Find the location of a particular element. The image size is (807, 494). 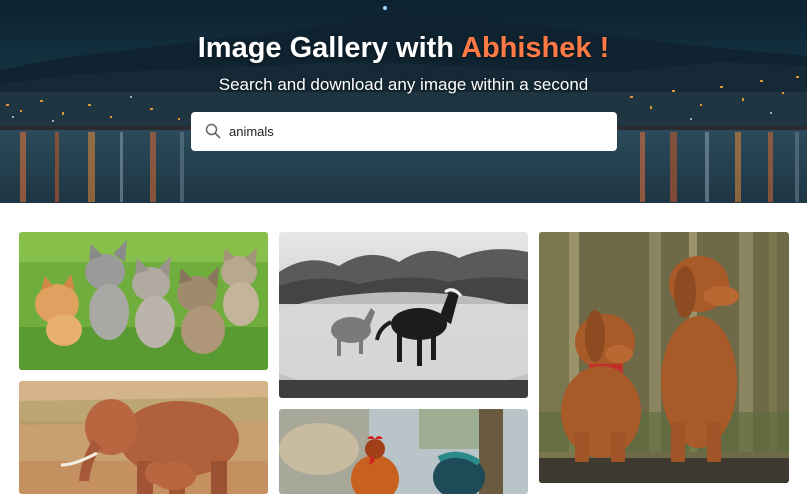

page-title: Image Gallery with Abhishek ! is located at coordinates (403, 48).